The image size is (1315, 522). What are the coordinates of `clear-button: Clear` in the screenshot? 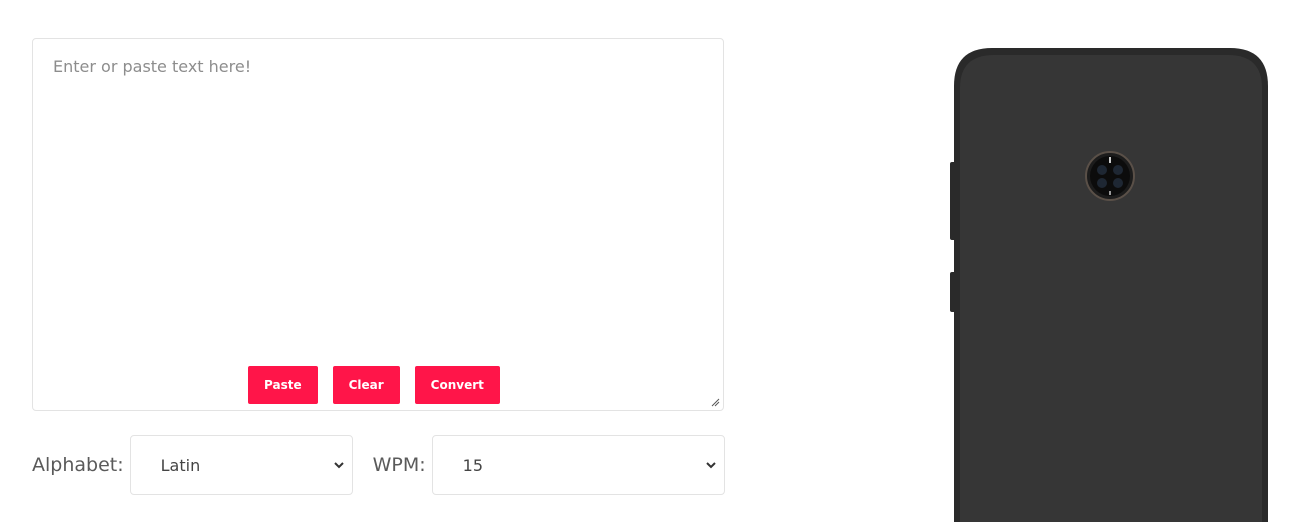 It's located at (366, 385).